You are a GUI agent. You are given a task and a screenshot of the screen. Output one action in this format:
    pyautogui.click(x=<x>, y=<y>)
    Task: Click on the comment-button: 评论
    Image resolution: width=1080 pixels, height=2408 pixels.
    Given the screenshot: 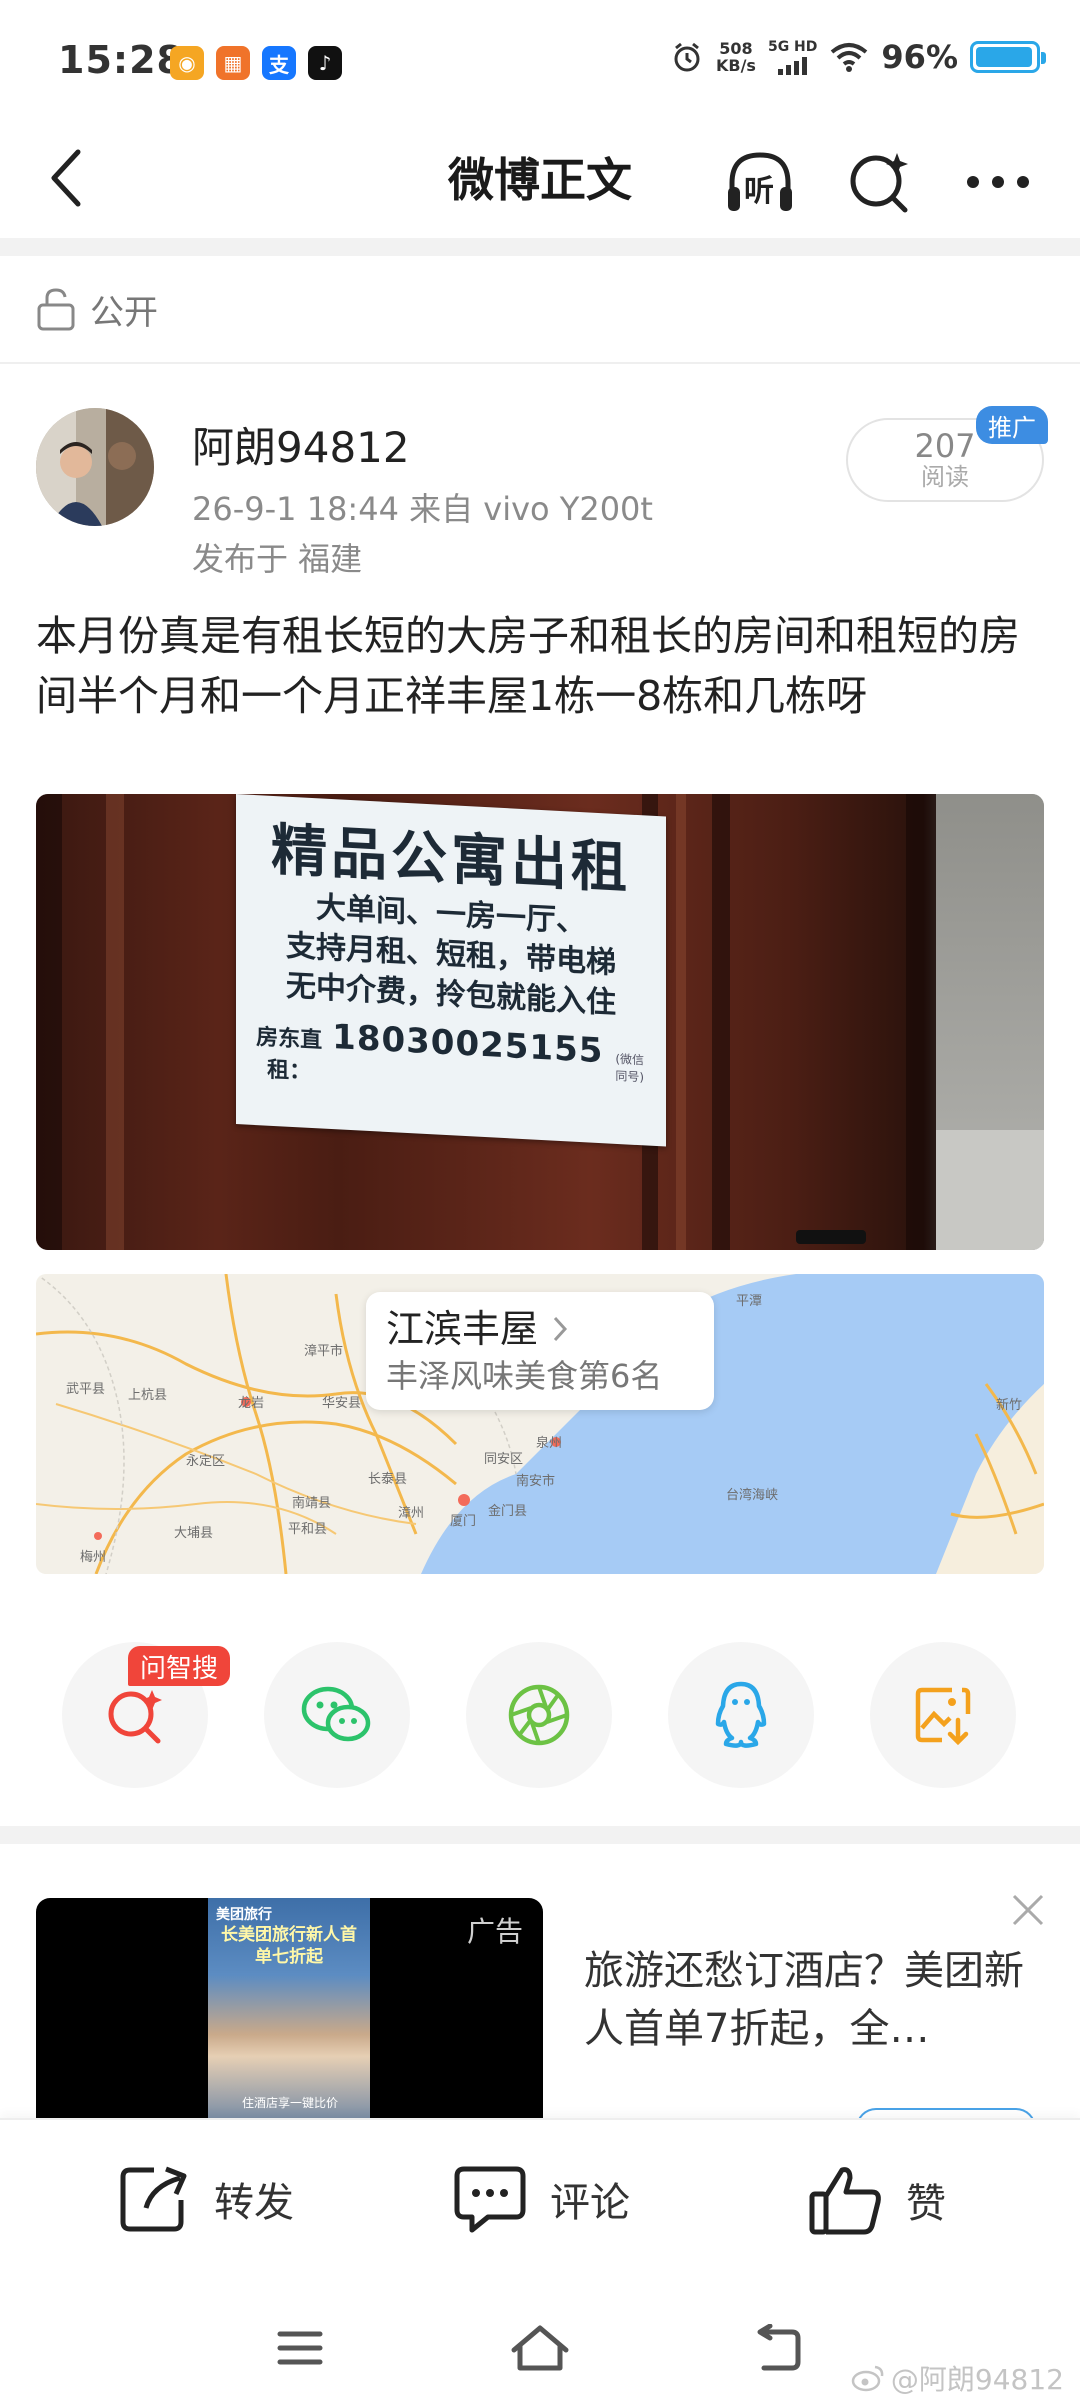 What is the action you would take?
    pyautogui.click(x=541, y=2199)
    